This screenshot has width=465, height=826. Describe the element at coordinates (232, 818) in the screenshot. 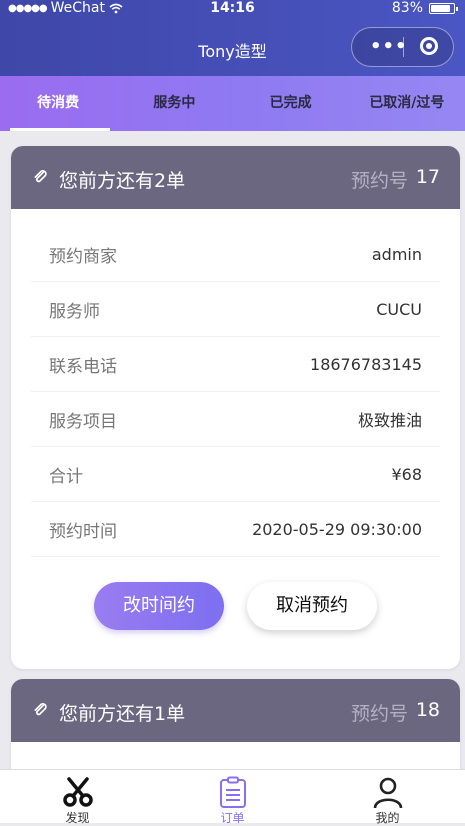

I see `tabbar-label: 订单` at that location.